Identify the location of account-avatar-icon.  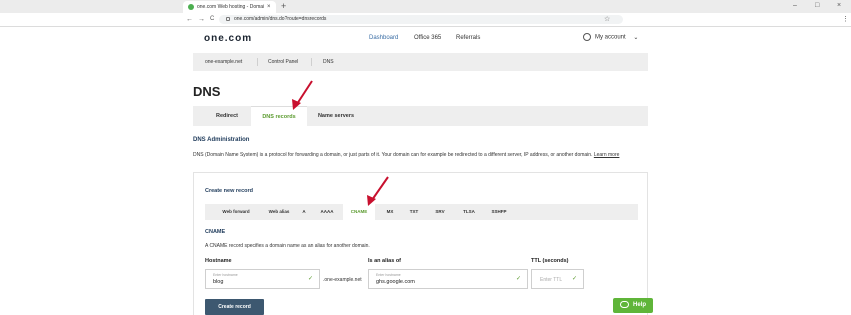
(587, 37).